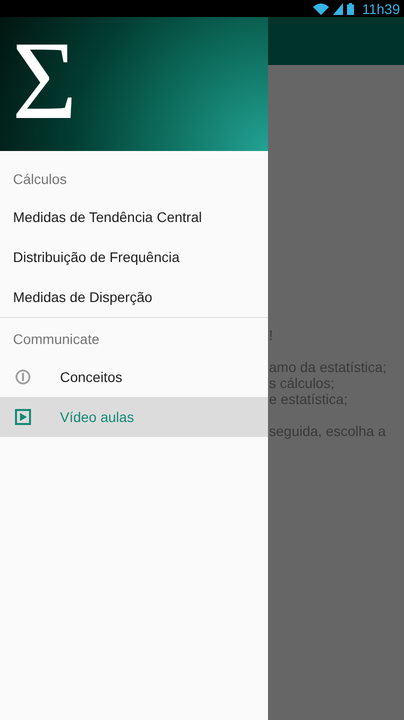 The height and width of the screenshot is (720, 404). What do you see at coordinates (23, 417) in the screenshot?
I see `play-icon` at bounding box center [23, 417].